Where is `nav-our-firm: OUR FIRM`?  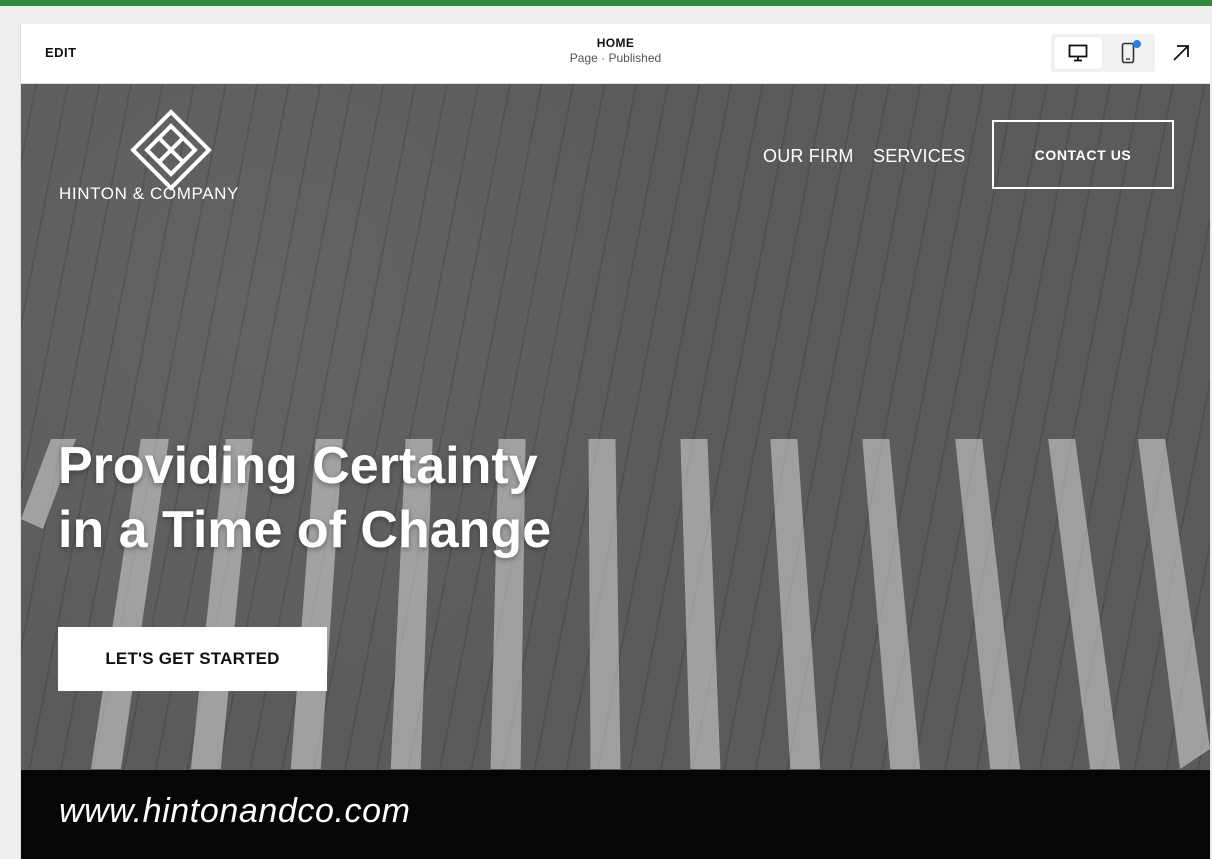
nav-our-firm: OUR FIRM is located at coordinates (808, 156).